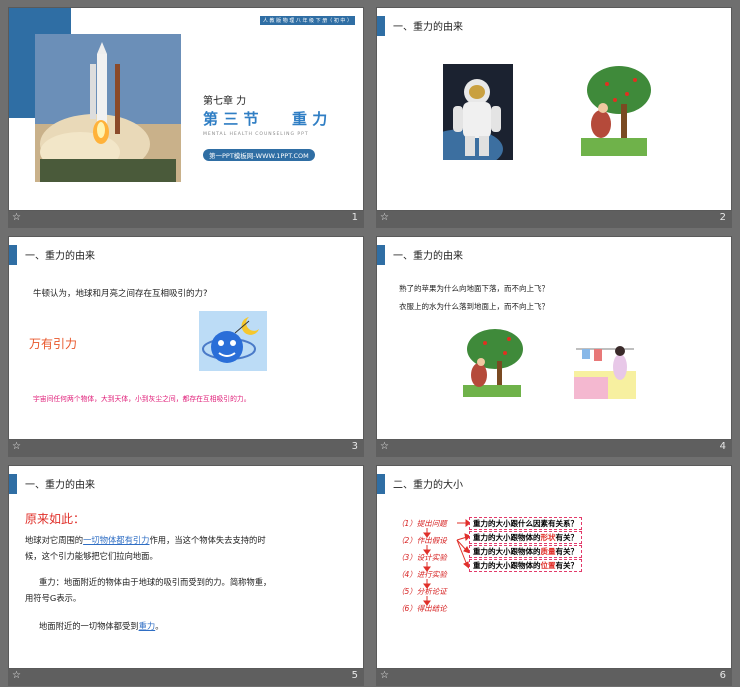 The height and width of the screenshot is (687, 740). Describe the element at coordinates (354, 446) in the screenshot. I see `slide-number: 3` at that location.